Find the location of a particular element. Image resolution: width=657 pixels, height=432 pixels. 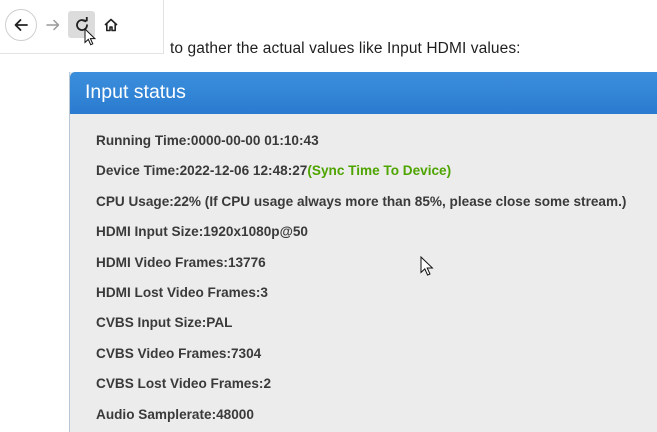

home-button is located at coordinates (111, 25).